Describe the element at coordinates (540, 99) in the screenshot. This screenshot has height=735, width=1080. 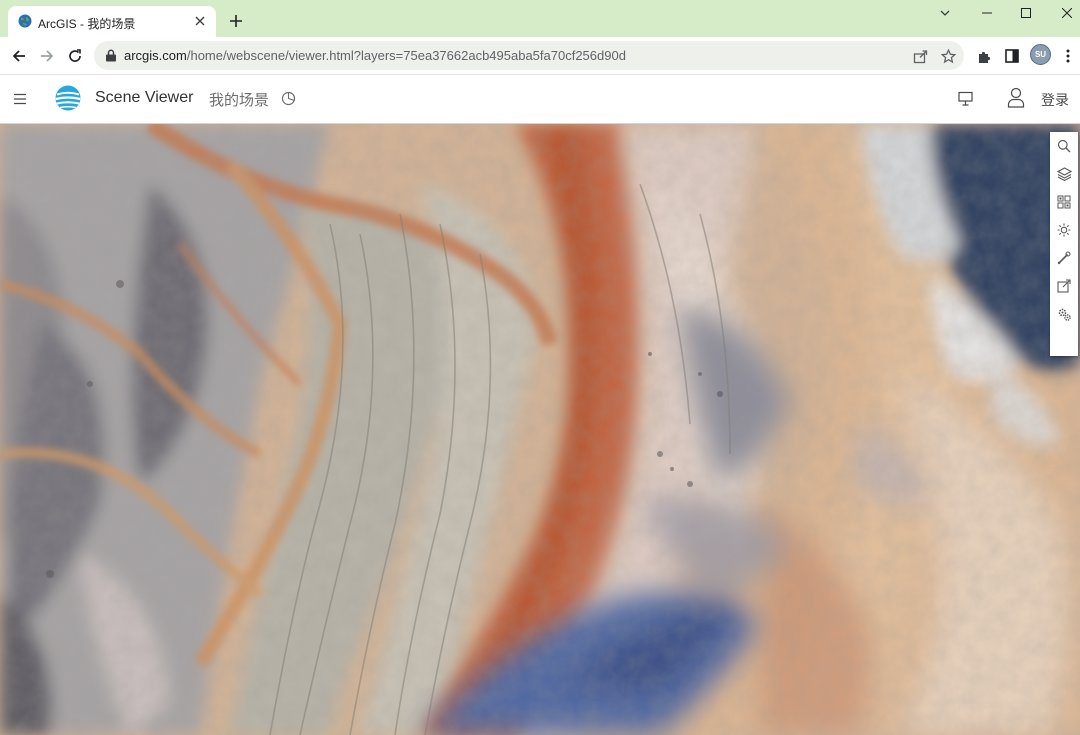
I see `app-header: Scene Viewer 我的场景 登录` at that location.